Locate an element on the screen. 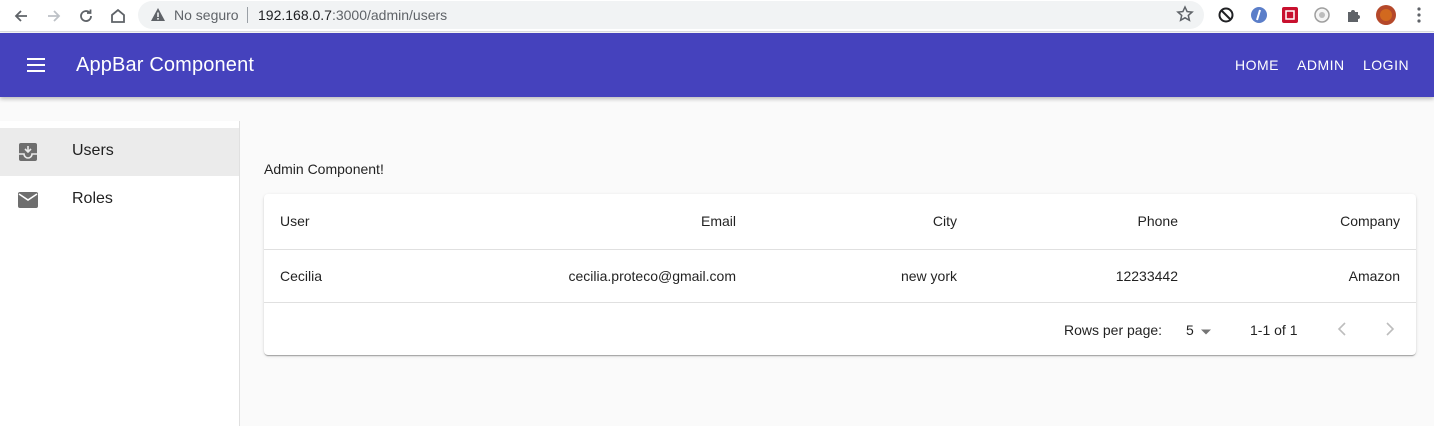  nav-admin-link: ADMIN is located at coordinates (1321, 65).